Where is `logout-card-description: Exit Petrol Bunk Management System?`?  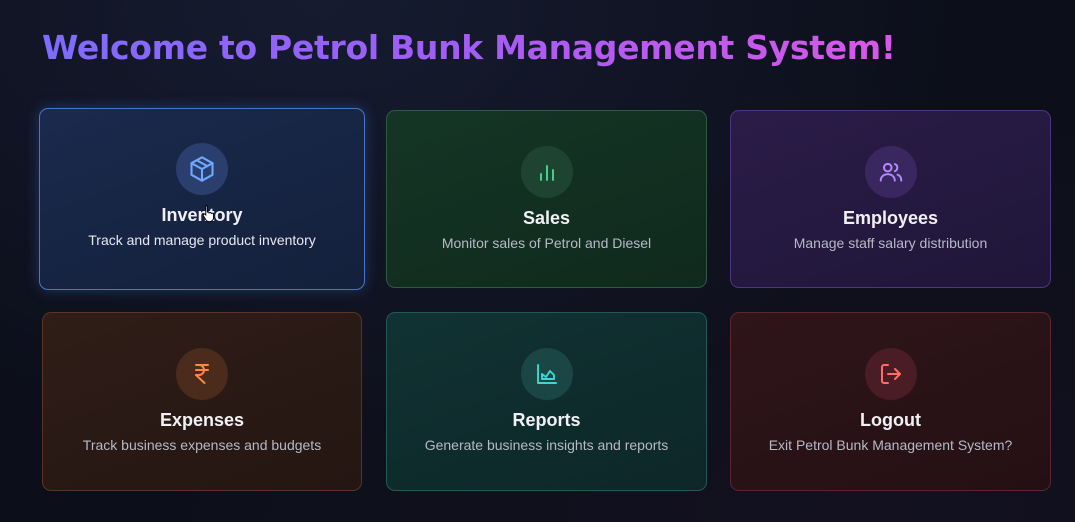
logout-card-description: Exit Petrol Bunk Management System? is located at coordinates (890, 445).